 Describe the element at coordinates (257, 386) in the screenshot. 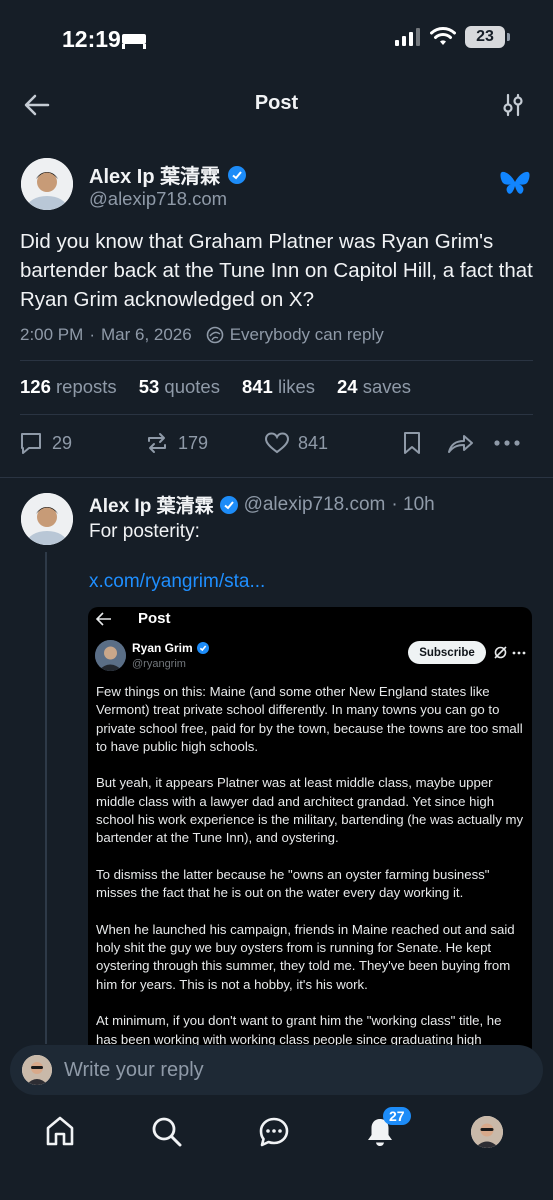

I see `likes-count: 841` at that location.